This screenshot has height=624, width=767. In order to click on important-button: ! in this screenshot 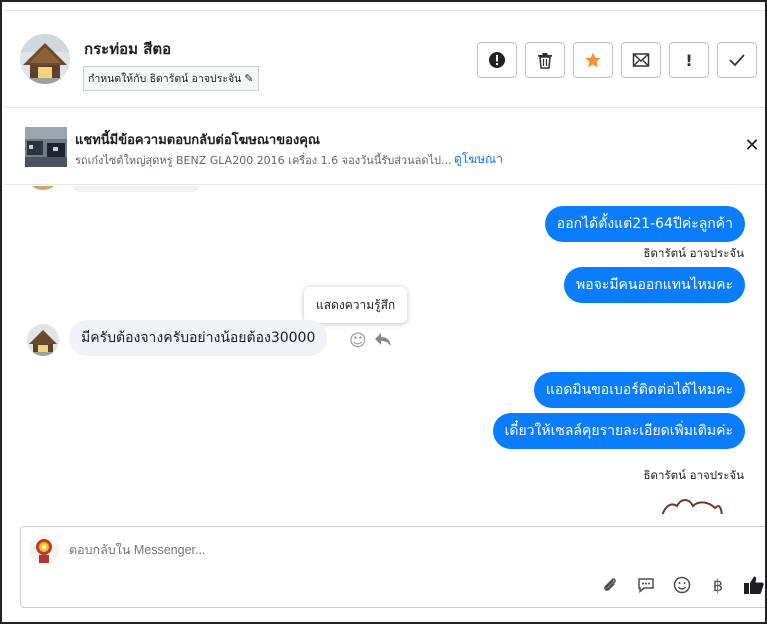, I will do `click(689, 60)`.